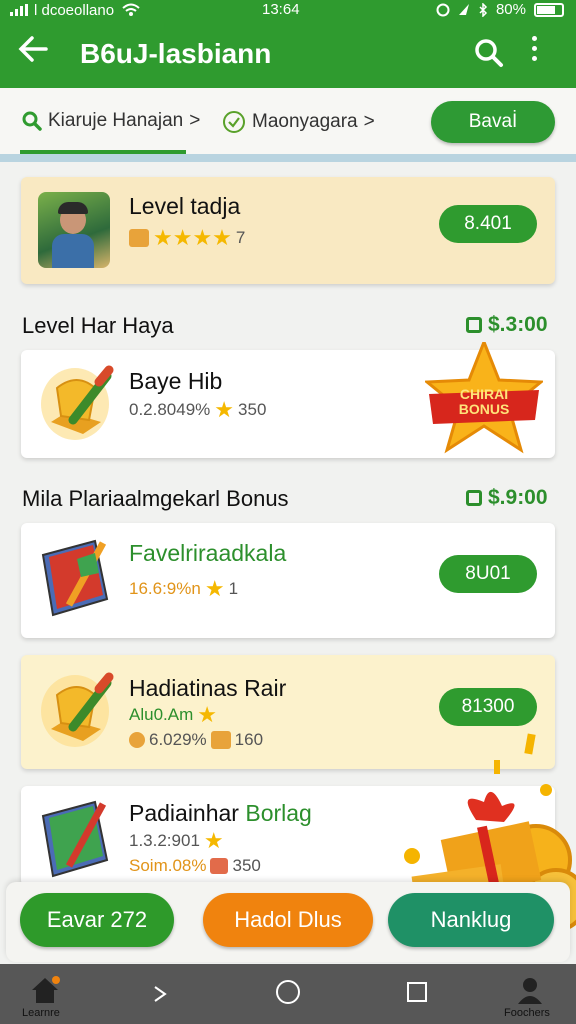 The image size is (576, 1024). What do you see at coordinates (288, 158) in the screenshot?
I see `divider` at bounding box center [288, 158].